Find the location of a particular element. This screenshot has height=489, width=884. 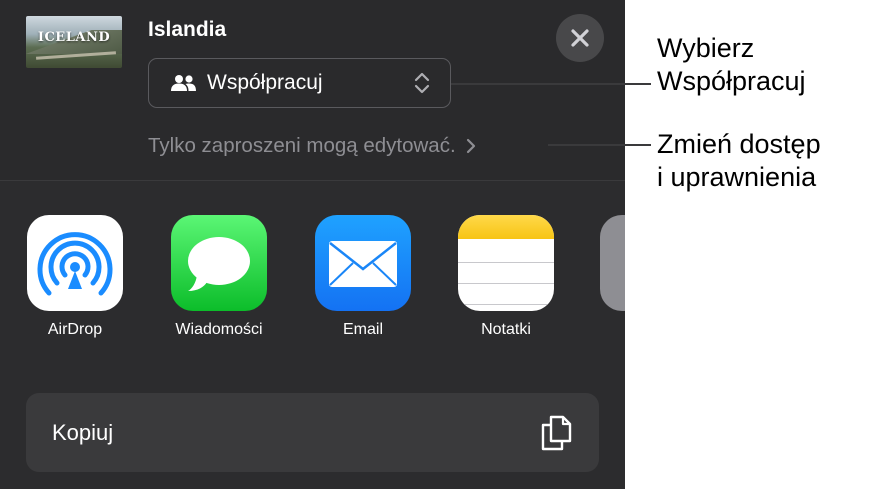

close-icon is located at coordinates (580, 38).